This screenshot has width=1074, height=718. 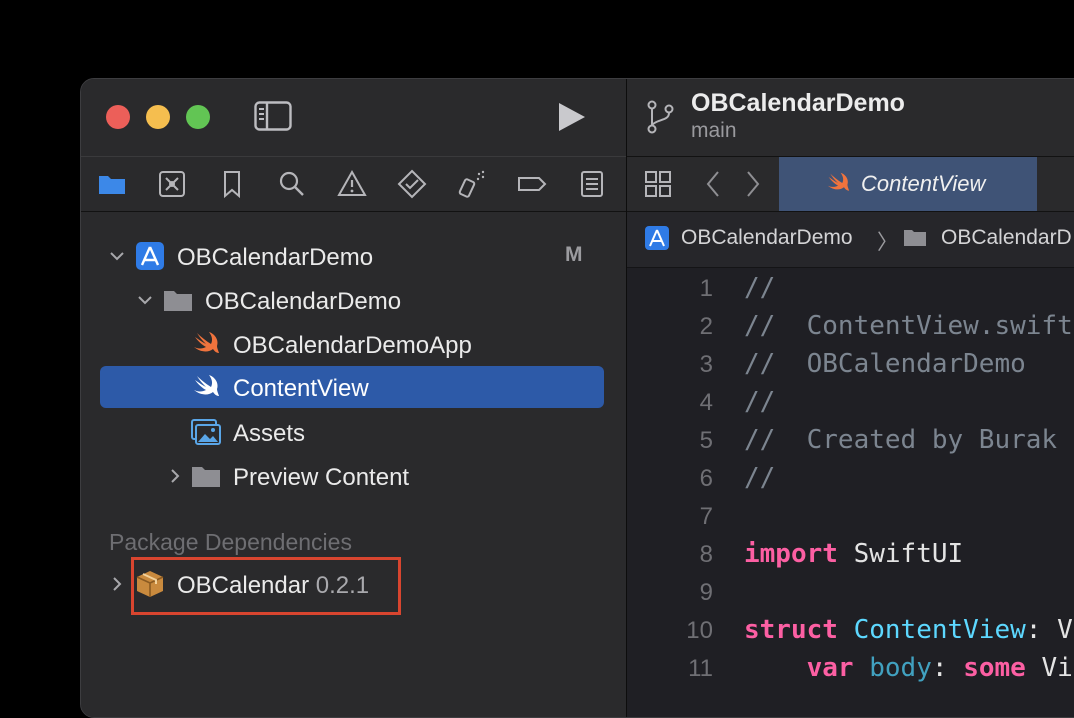 I want to click on branch-icon, so click(x=660, y=117).